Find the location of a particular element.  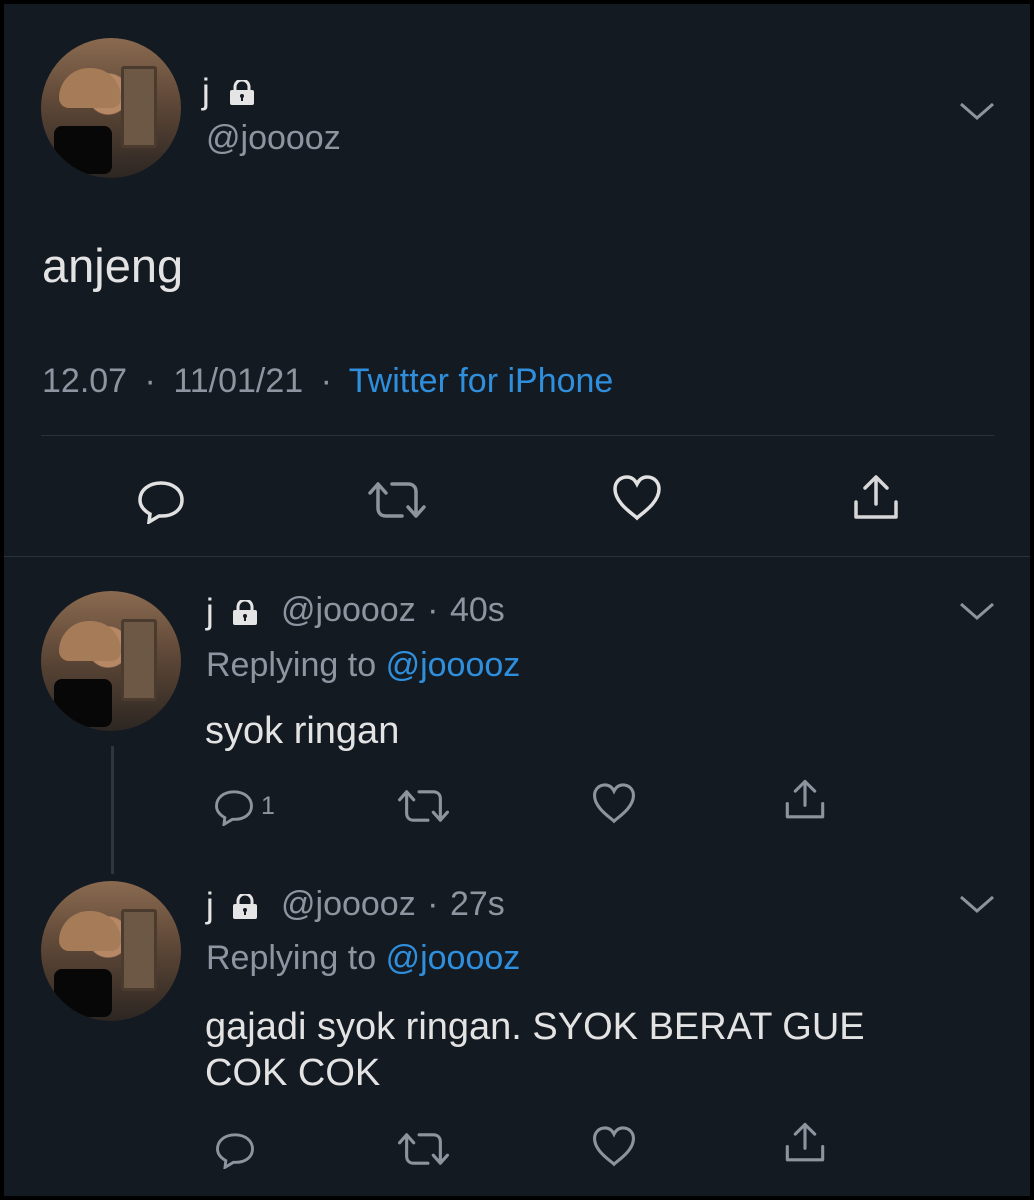

tweet-date: 11/01/21 is located at coordinates (238, 381).